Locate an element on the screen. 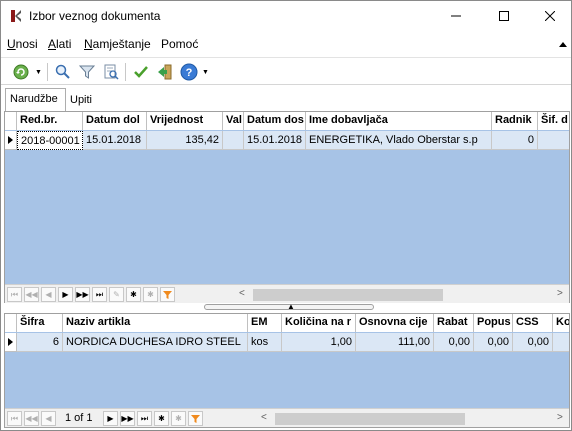 The width and height of the screenshot is (572, 431). close-button is located at coordinates (549, 16).